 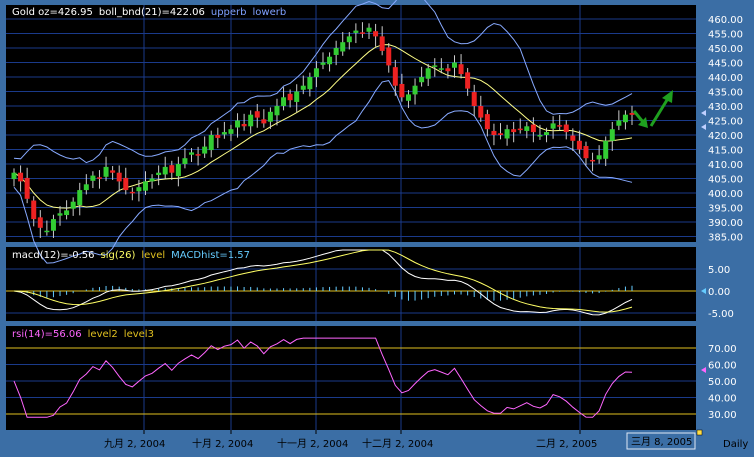 I want to click on legend-entry: boll_bnd(21)=422.06, so click(x=152, y=12).